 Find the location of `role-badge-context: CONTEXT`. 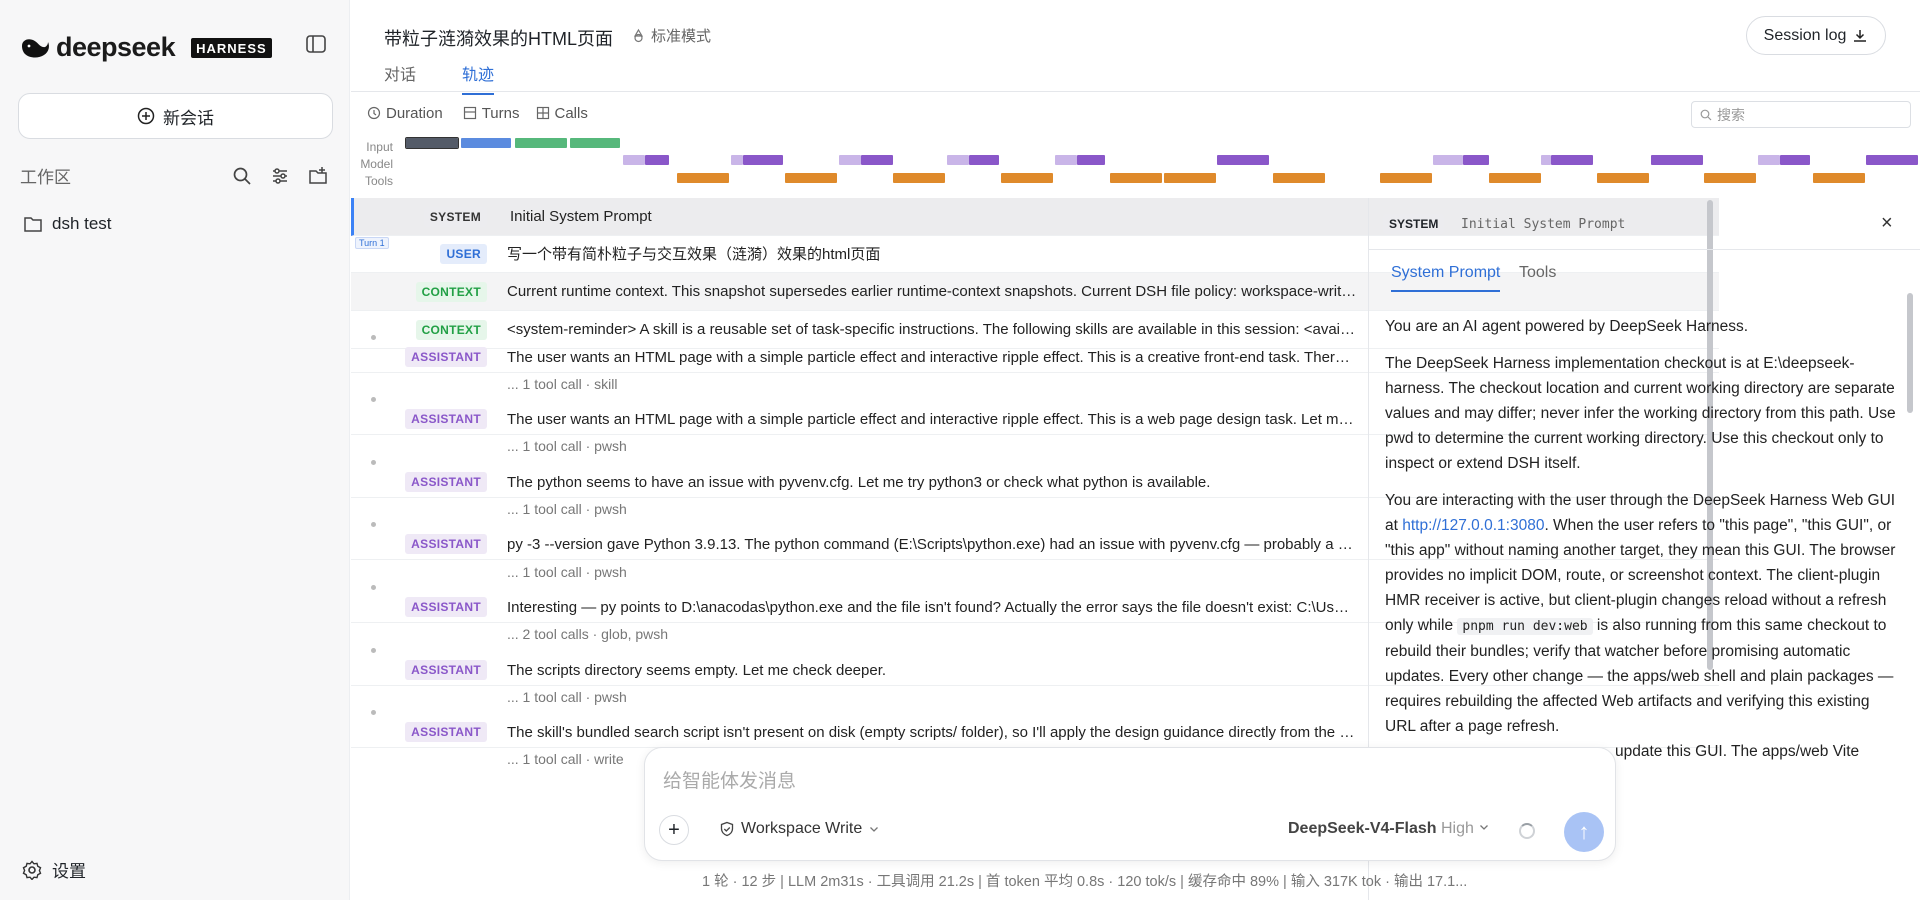

role-badge-context: CONTEXT is located at coordinates (451, 291).